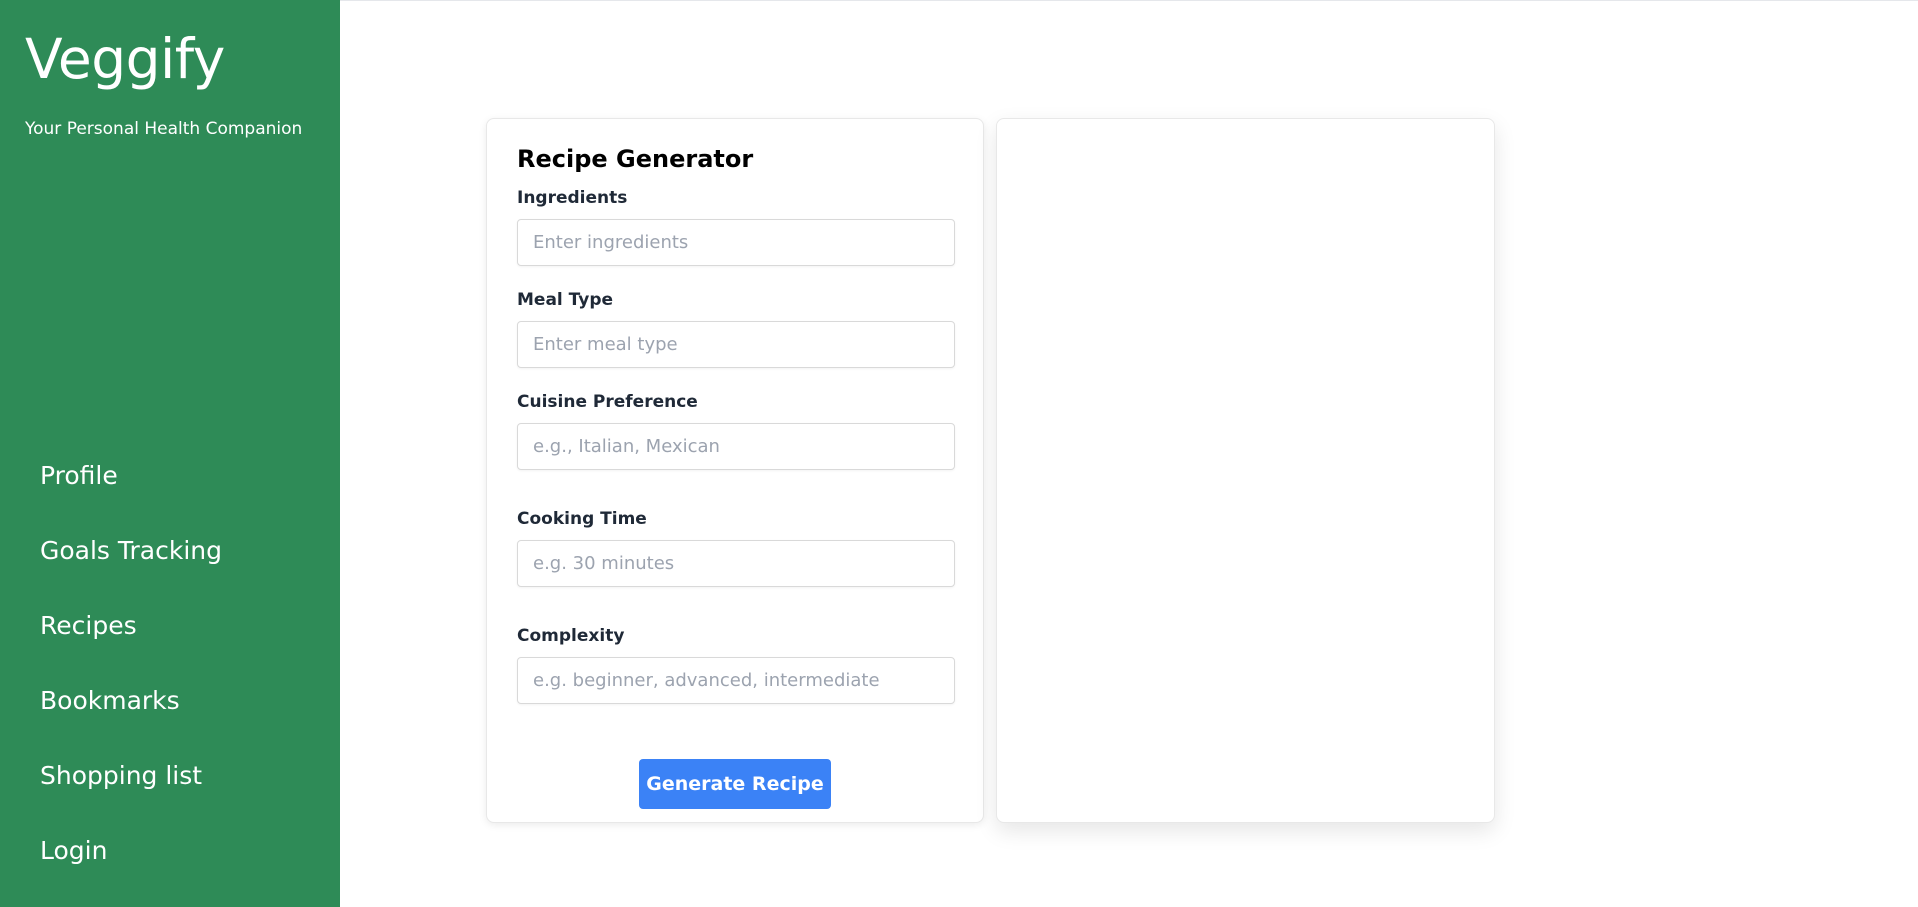 Image resolution: width=1918 pixels, height=907 pixels. What do you see at coordinates (635, 159) in the screenshot?
I see `form-title: Recipe Generator` at bounding box center [635, 159].